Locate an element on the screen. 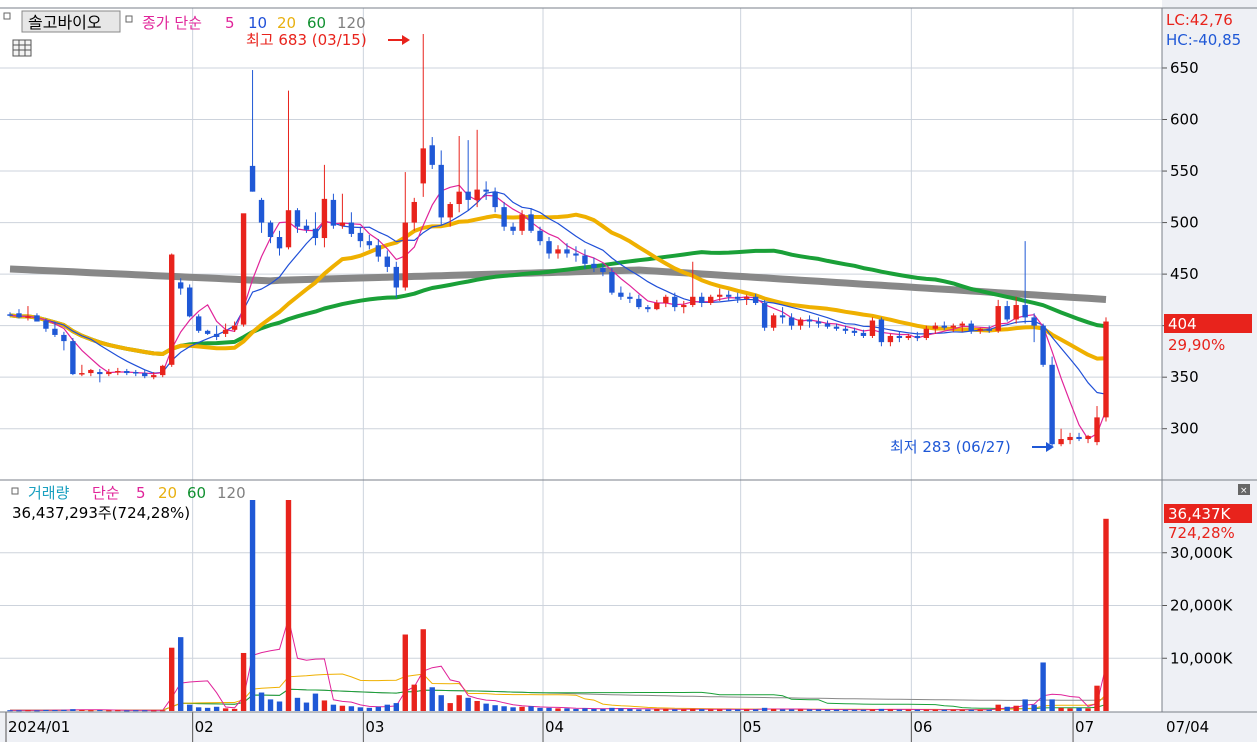 Image resolution: width=1257 pixels, height=742 pixels. legend-box-icon is located at coordinates (129, 19).